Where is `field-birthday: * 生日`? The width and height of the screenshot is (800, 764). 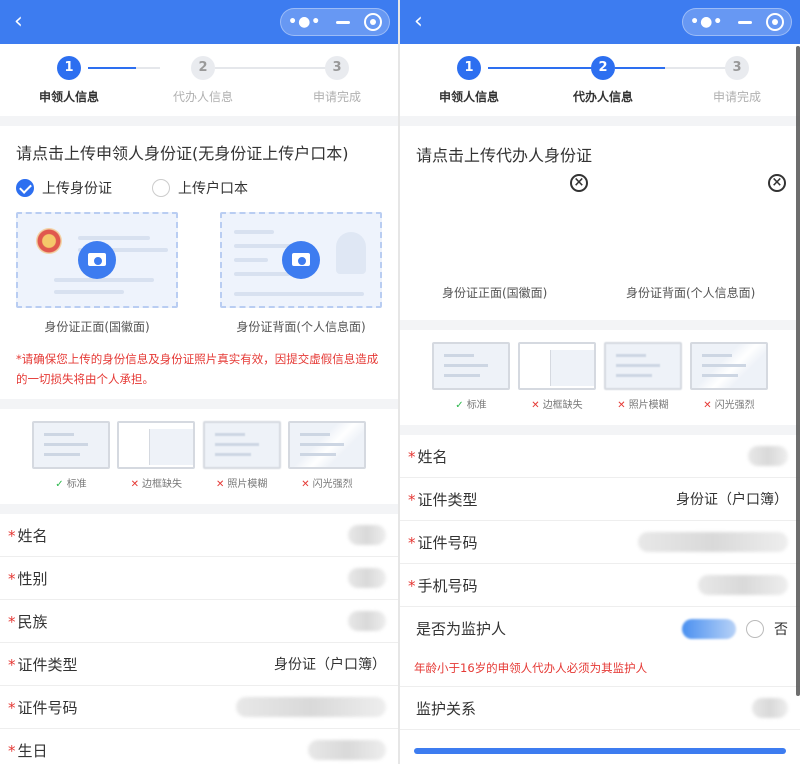
field-birthday: * 生日 is located at coordinates (199, 746).